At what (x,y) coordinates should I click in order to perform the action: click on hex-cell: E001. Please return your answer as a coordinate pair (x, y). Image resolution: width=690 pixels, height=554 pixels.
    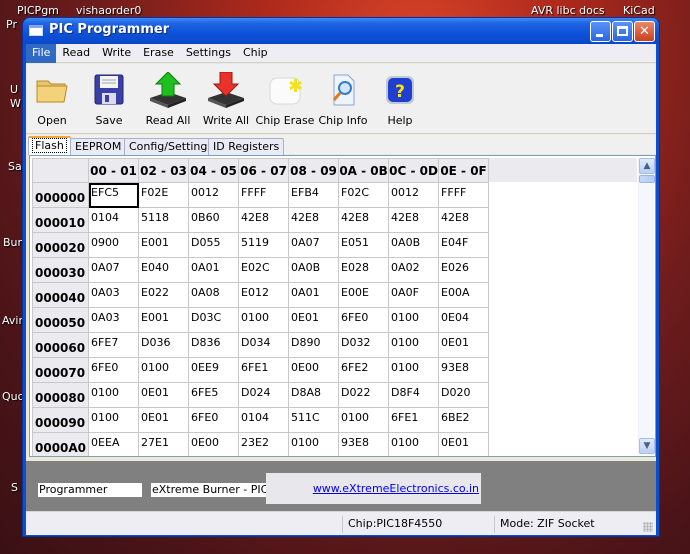
    Looking at the image, I should click on (164, 245).